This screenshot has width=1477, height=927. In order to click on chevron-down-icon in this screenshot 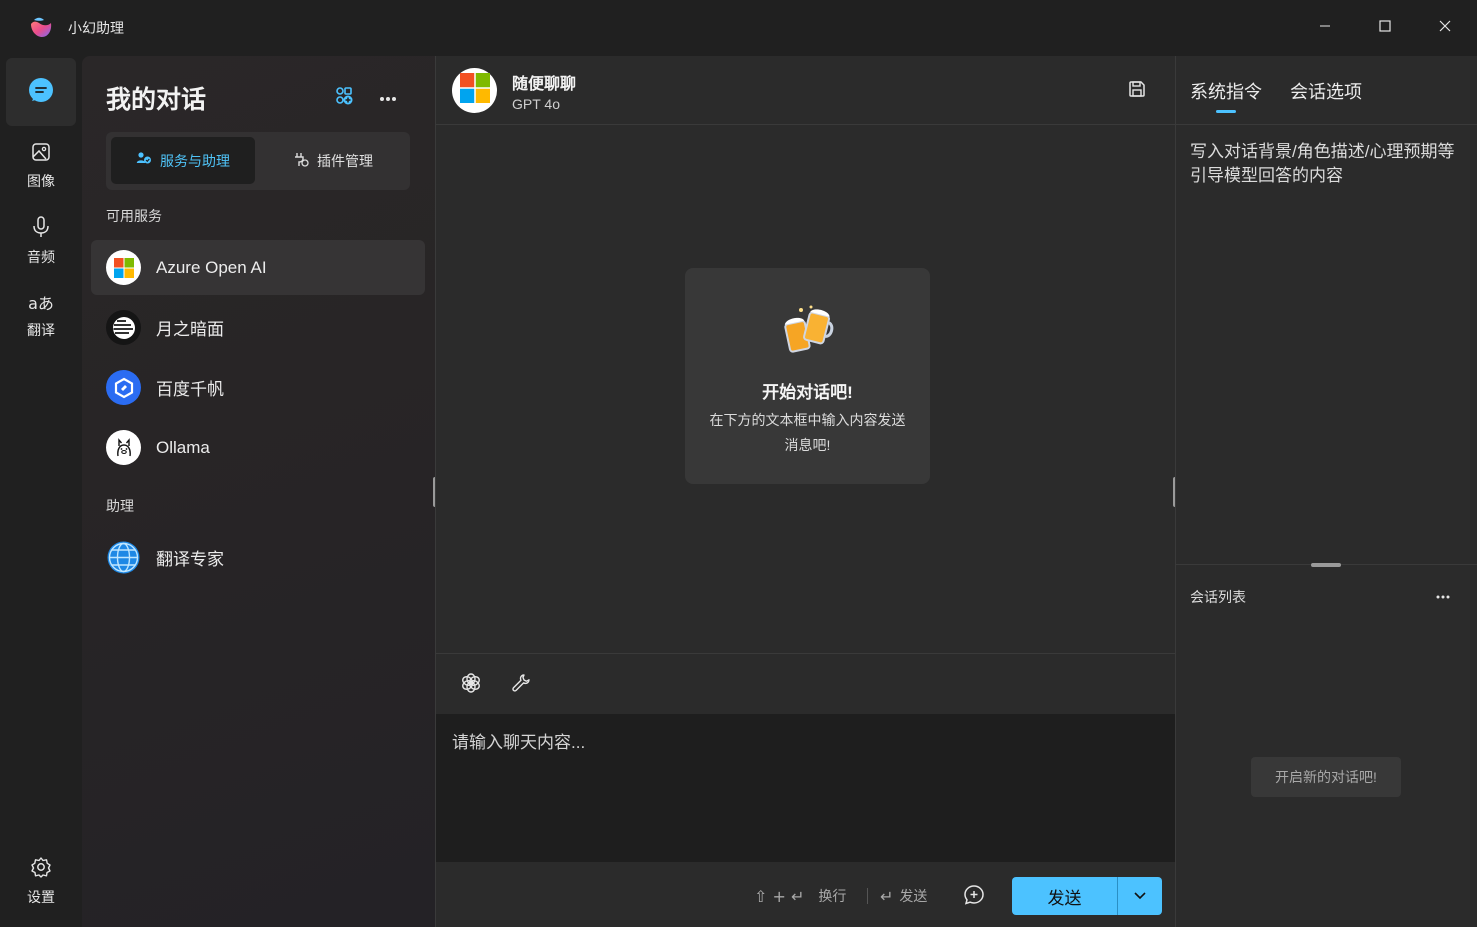, I will do `click(1140, 896)`.